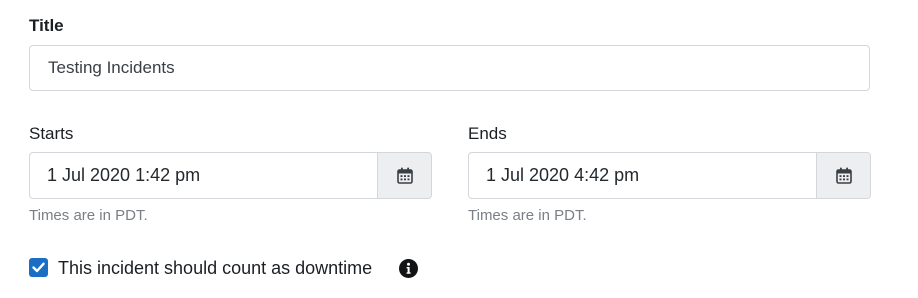 This screenshot has width=918, height=298. I want to click on downtime-label: This incident should count as downtime, so click(215, 268).